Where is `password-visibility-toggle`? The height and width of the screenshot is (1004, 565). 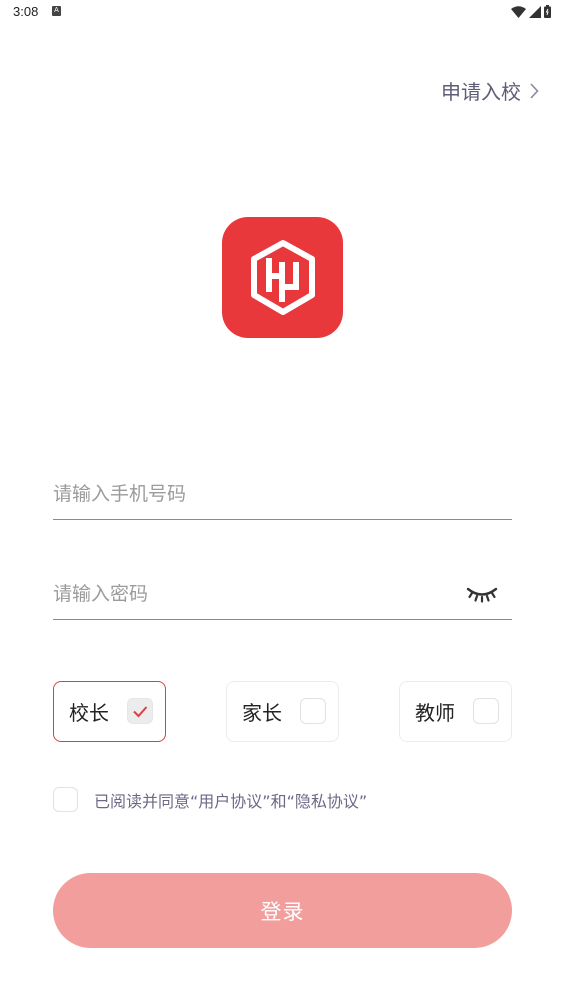 password-visibility-toggle is located at coordinates (482, 596).